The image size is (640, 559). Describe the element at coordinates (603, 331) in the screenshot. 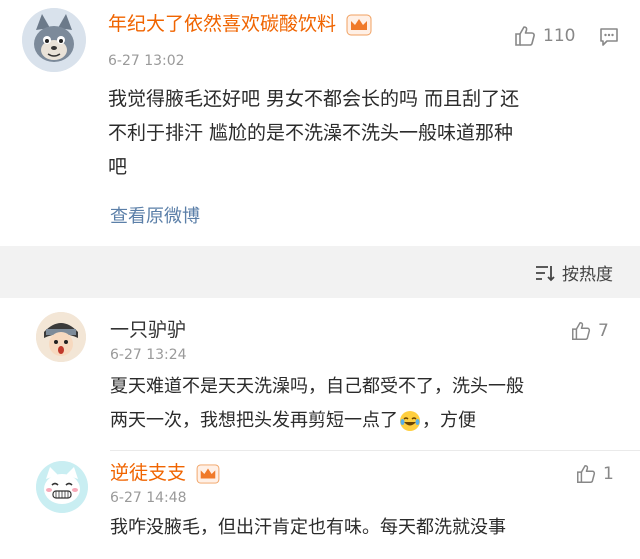

I see `like-count: 7` at that location.